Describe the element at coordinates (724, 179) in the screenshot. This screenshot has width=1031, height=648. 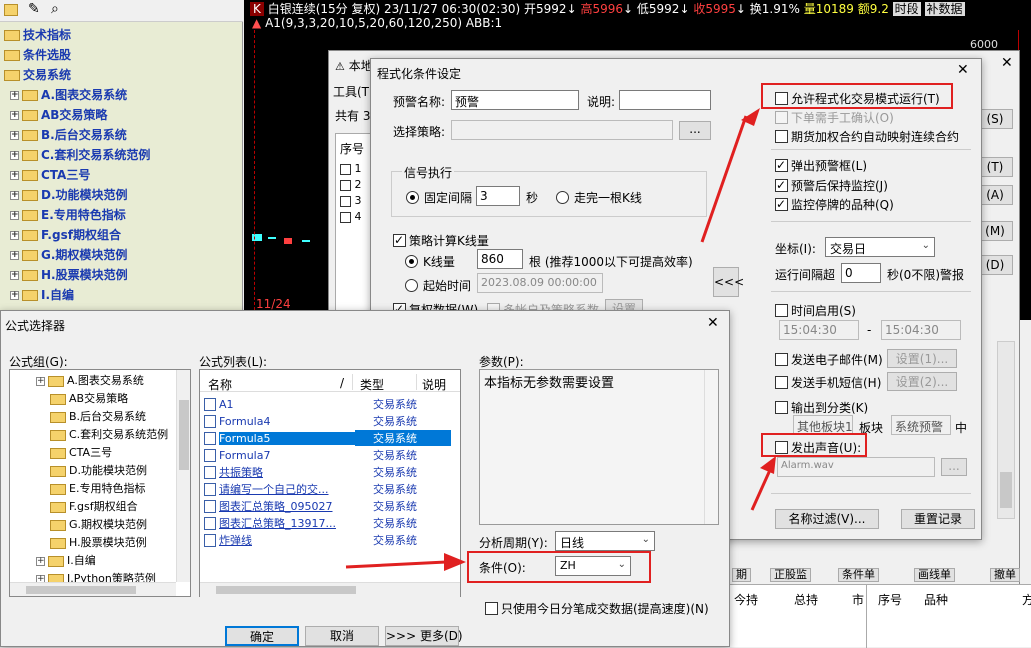
I see `arrow-to-allow-auto` at that location.